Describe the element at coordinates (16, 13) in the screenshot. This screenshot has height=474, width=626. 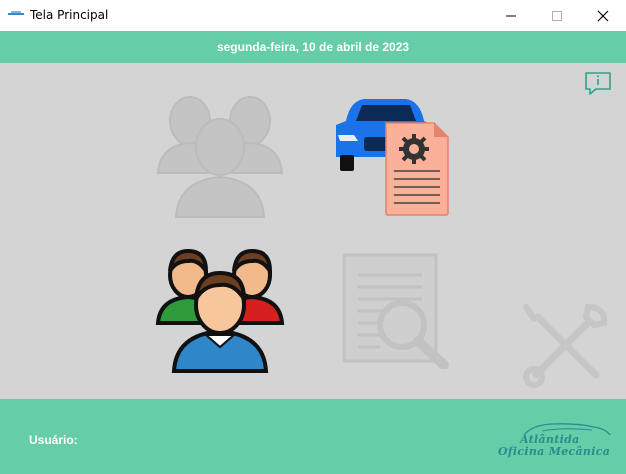
I see `app-icon` at that location.